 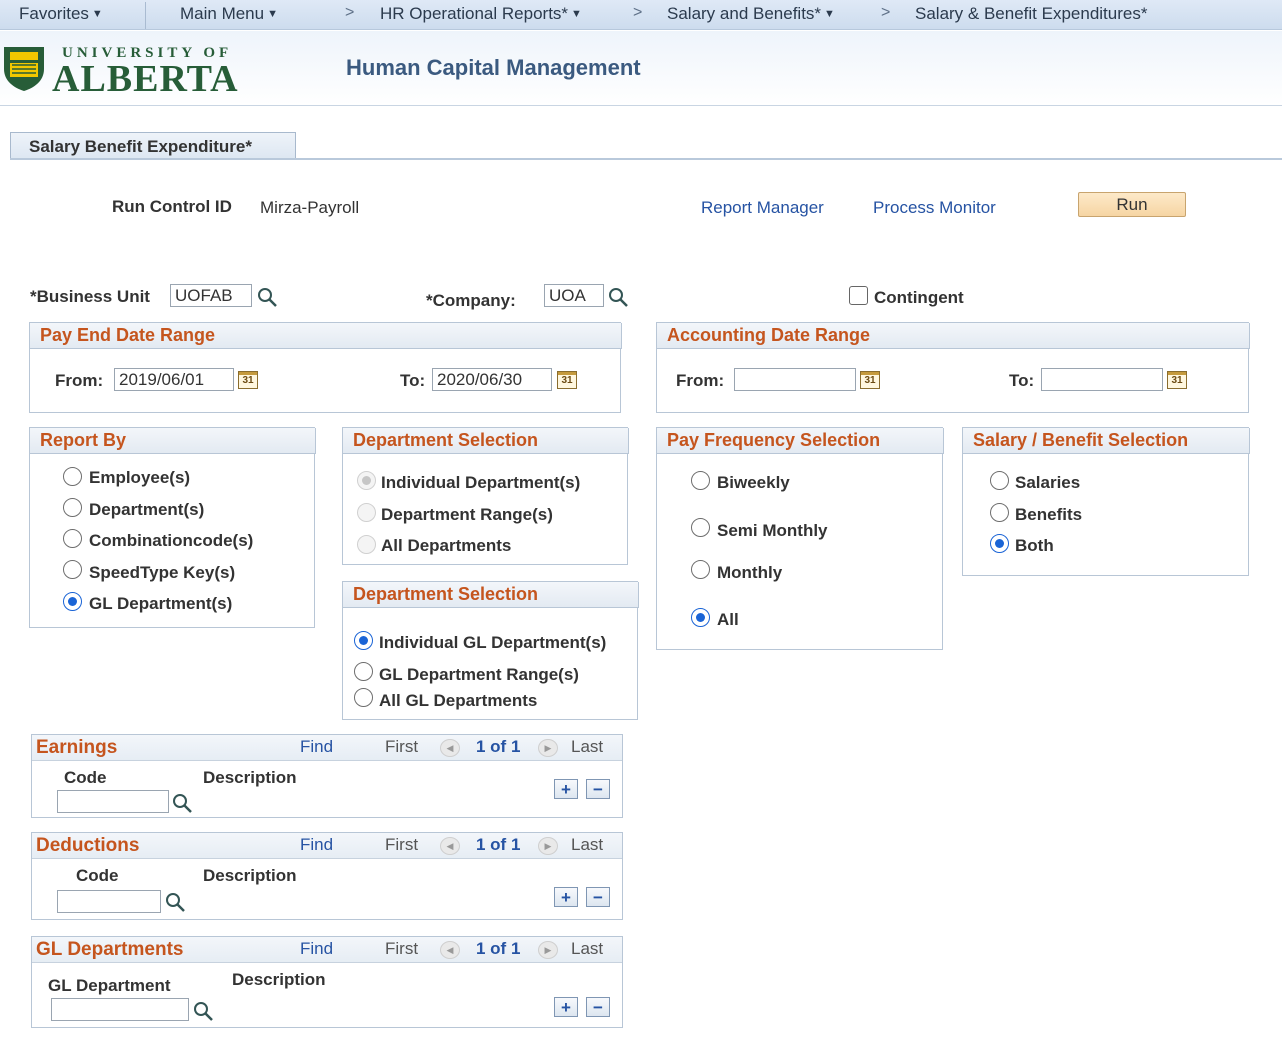 I want to click on gl-departments-row-count: 1 of 1, so click(x=498, y=948).